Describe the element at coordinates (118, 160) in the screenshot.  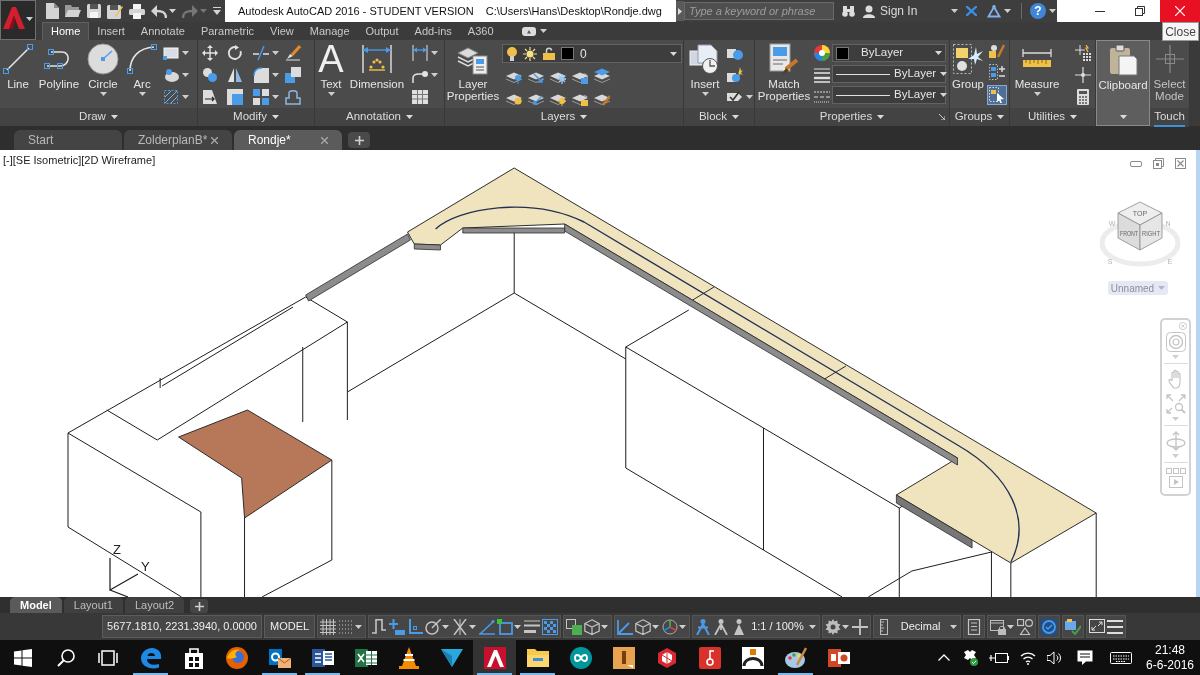
I see `viewport-control: [2D Wireframe]` at that location.